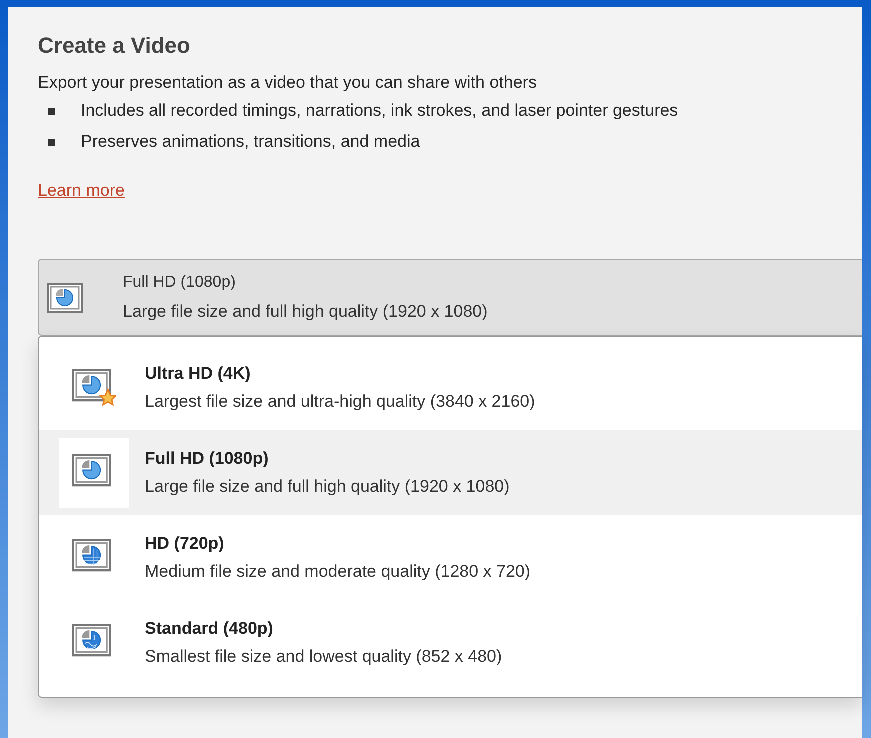 The width and height of the screenshot is (871, 738). What do you see at coordinates (379, 111) in the screenshot?
I see `bullet-text: Includes all recorded timings, narrations, ink strokes, and laser pointer gestures` at bounding box center [379, 111].